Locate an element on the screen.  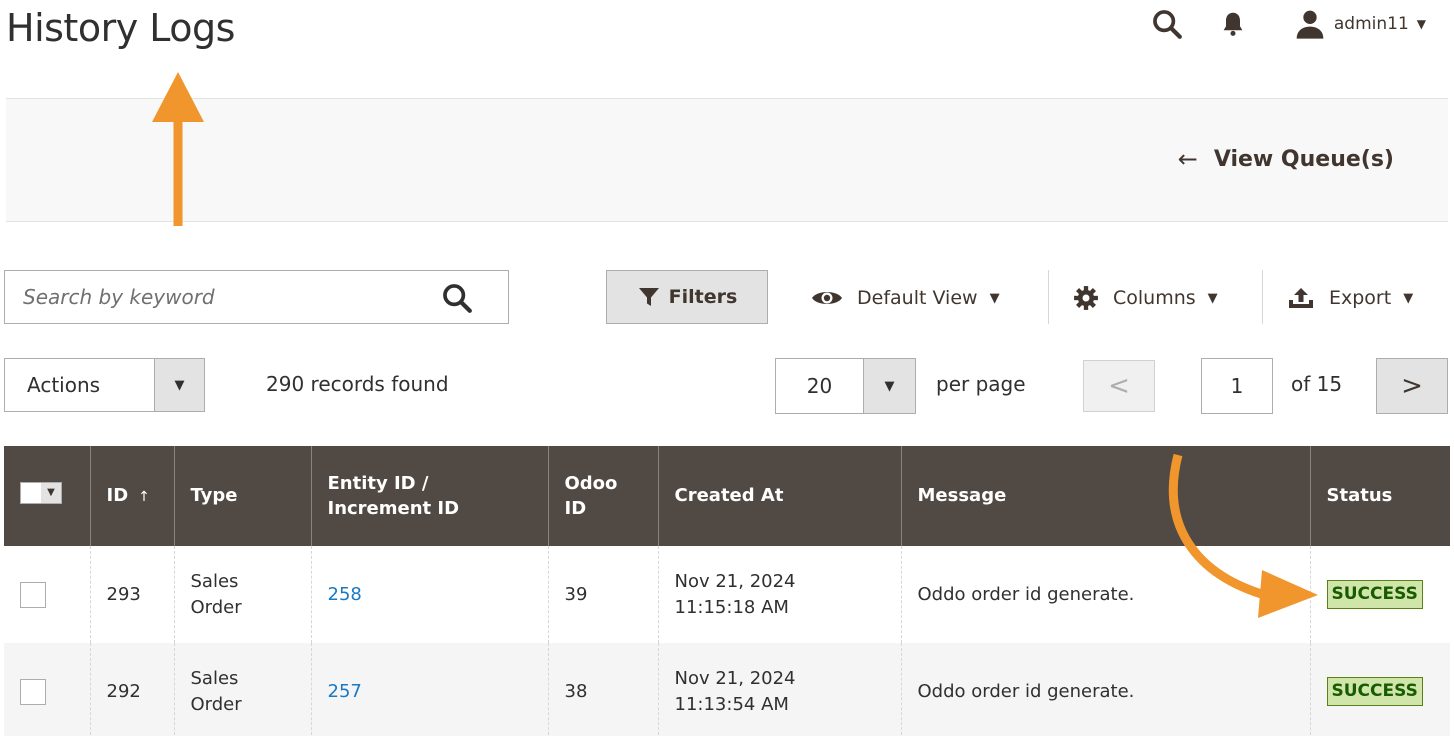
column-header-id: ID ↑ is located at coordinates (132, 496).